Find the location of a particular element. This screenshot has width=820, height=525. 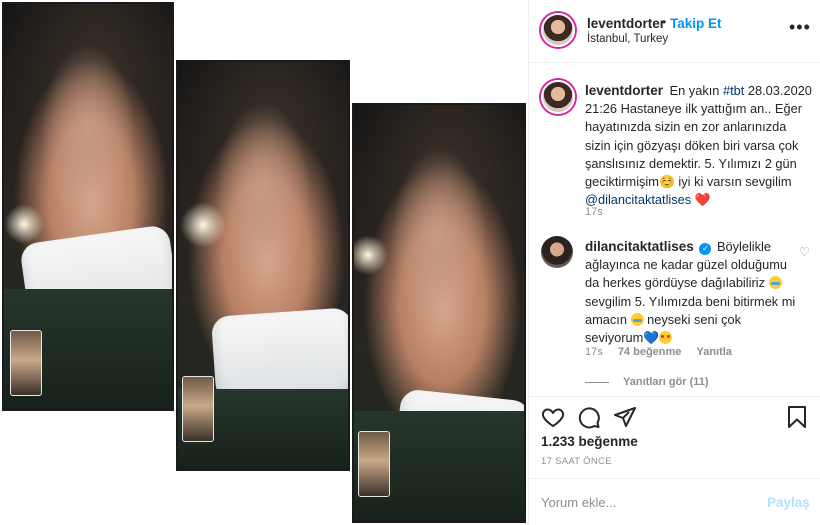

view-replies-button: Yanıtları gör (11) is located at coordinates (647, 382).